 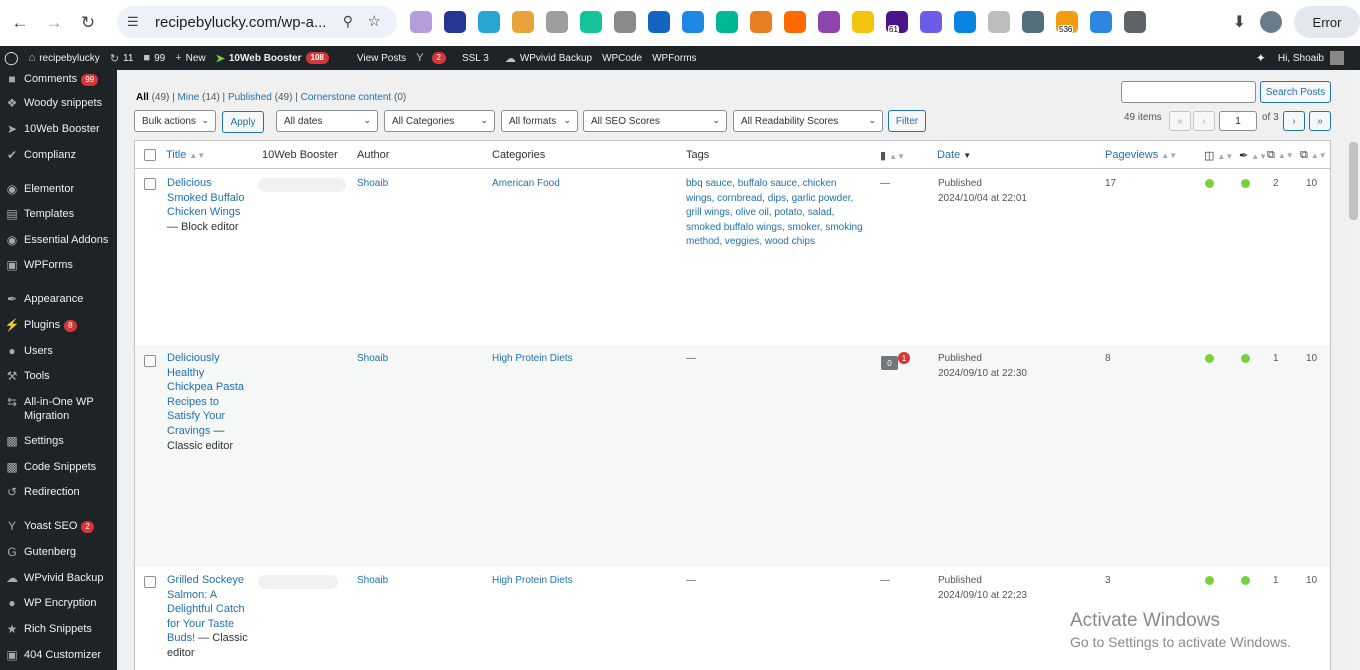 What do you see at coordinates (122, 58) in the screenshot?
I see `updates-link: ↻ 11` at bounding box center [122, 58].